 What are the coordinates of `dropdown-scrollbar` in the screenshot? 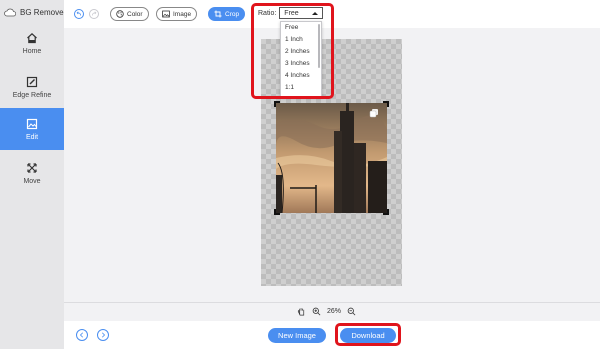 It's located at (319, 46).